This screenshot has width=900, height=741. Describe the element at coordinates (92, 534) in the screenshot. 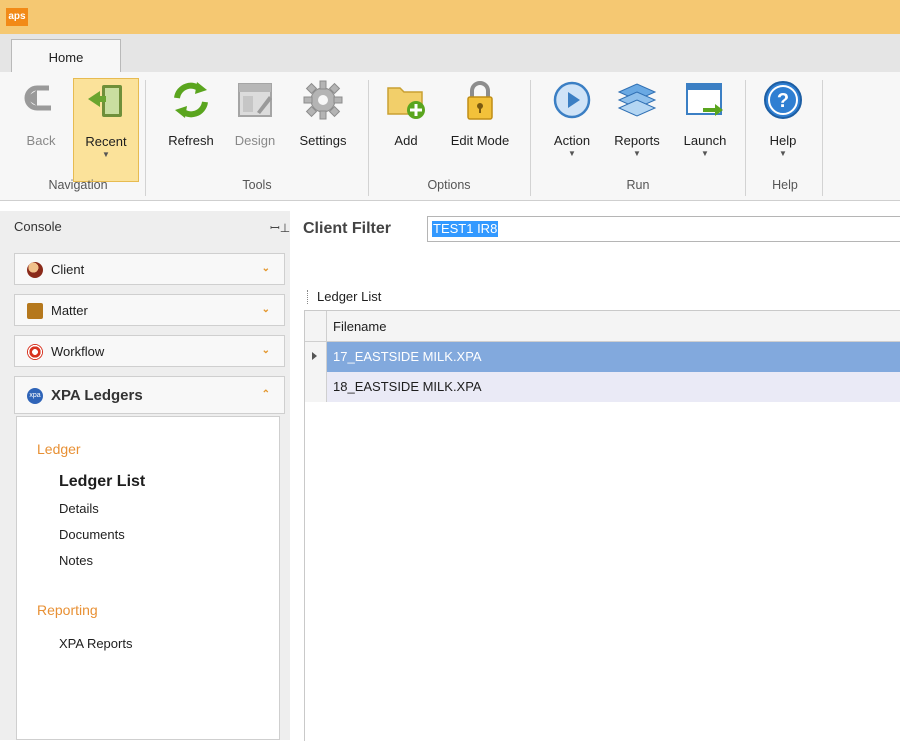

I see `sub-item-documents: Documents` at that location.